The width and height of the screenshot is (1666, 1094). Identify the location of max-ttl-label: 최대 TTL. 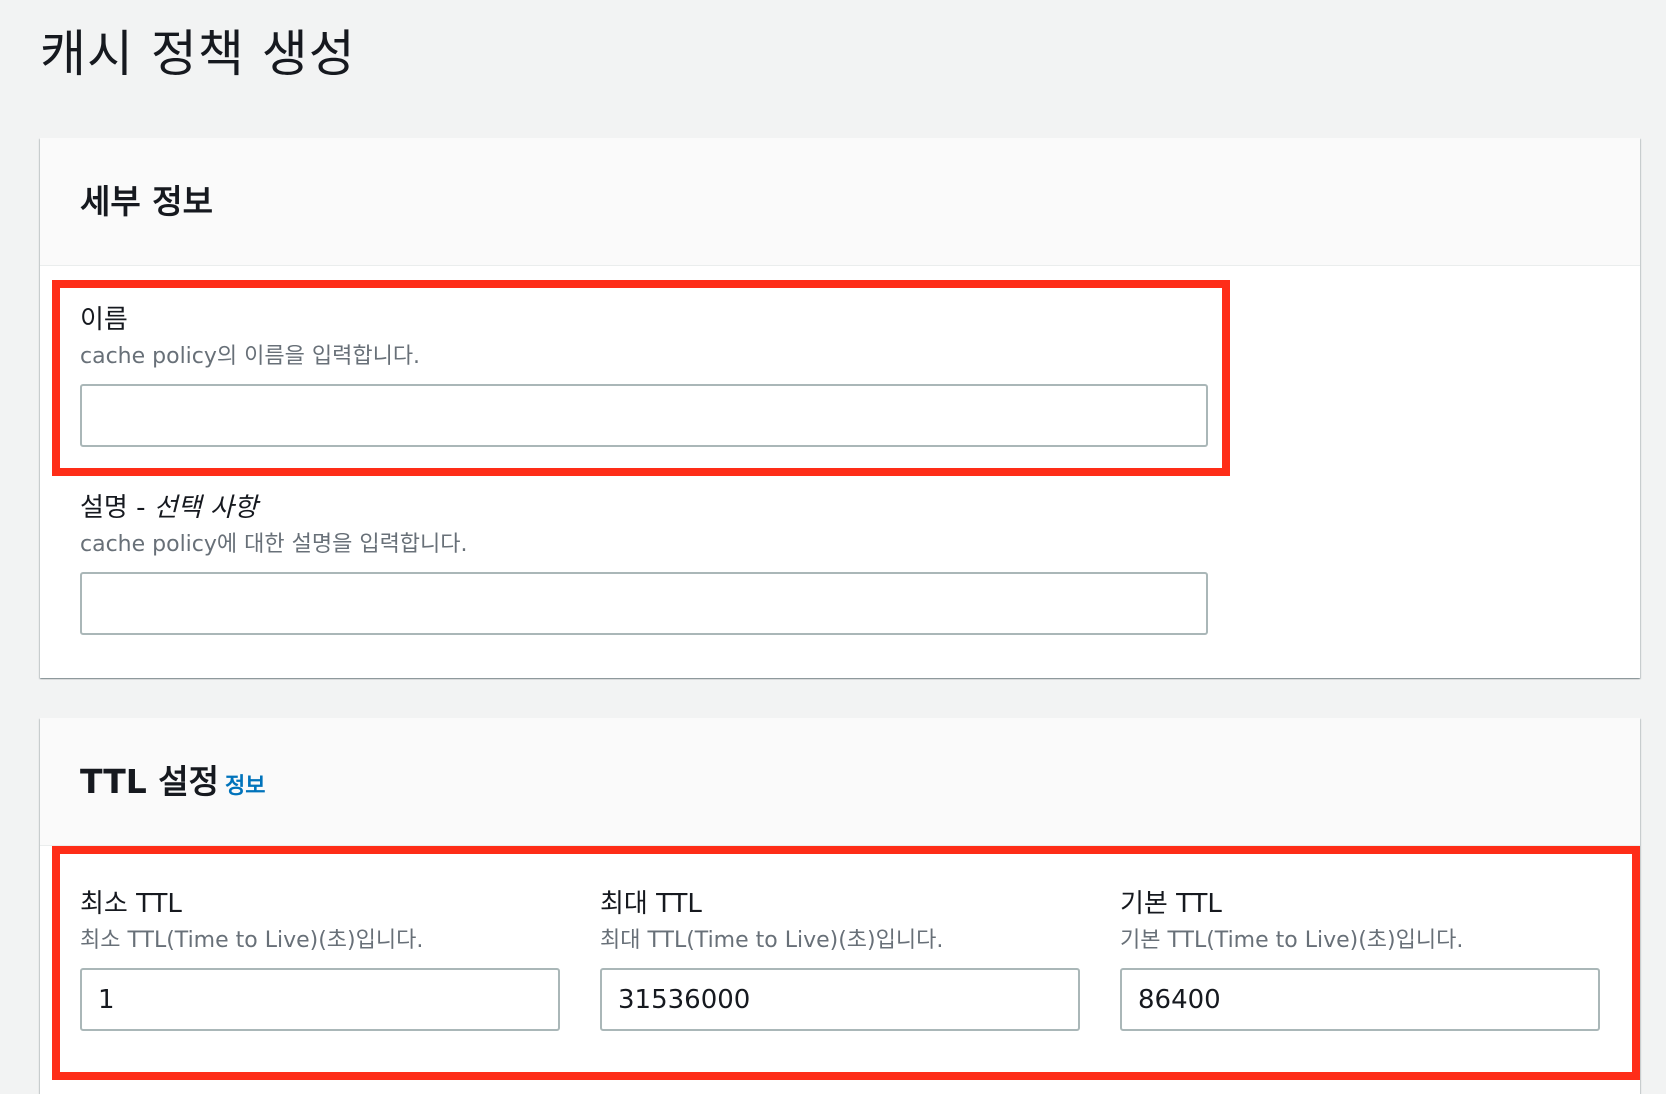
(651, 904).